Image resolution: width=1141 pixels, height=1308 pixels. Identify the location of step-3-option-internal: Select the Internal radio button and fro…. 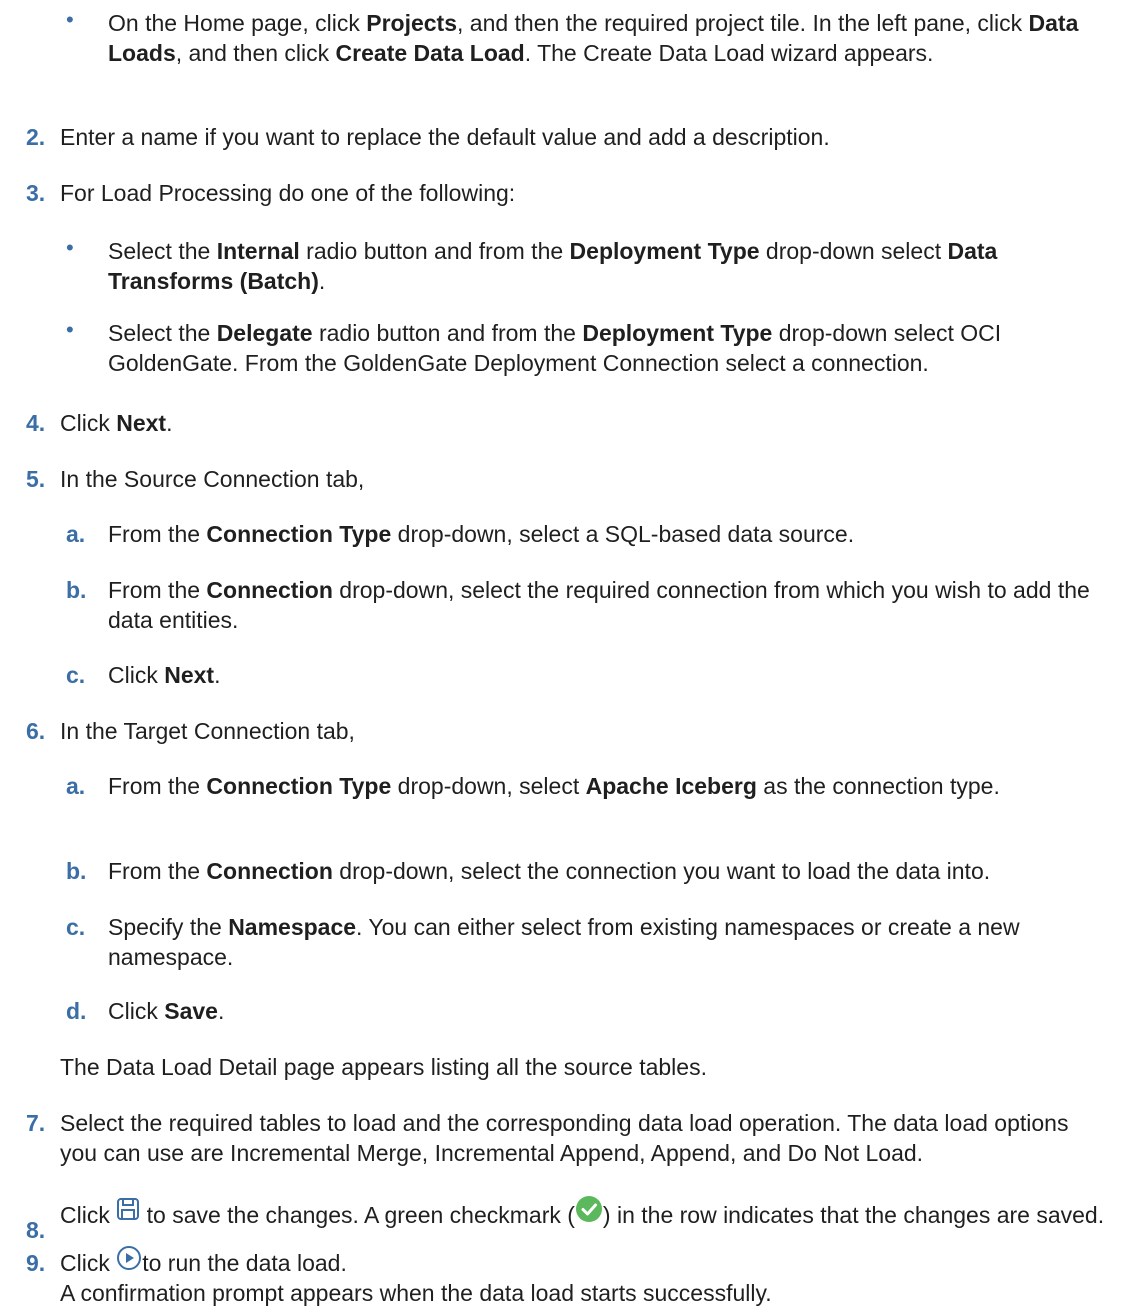
(553, 266).